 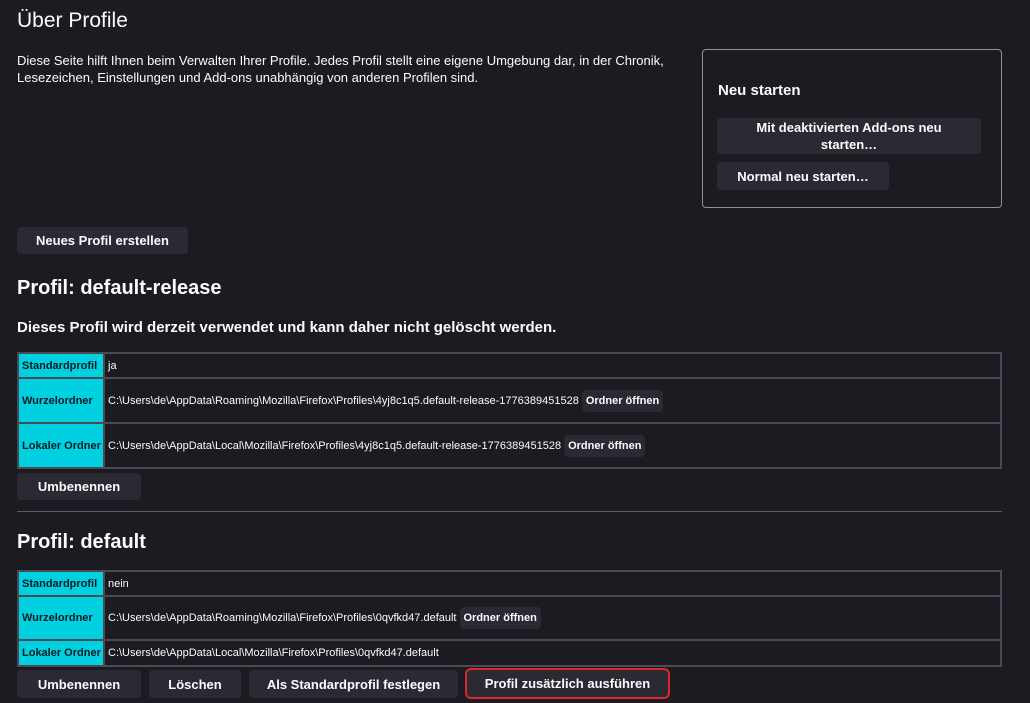 What do you see at coordinates (509, 511) in the screenshot?
I see `divider` at bounding box center [509, 511].